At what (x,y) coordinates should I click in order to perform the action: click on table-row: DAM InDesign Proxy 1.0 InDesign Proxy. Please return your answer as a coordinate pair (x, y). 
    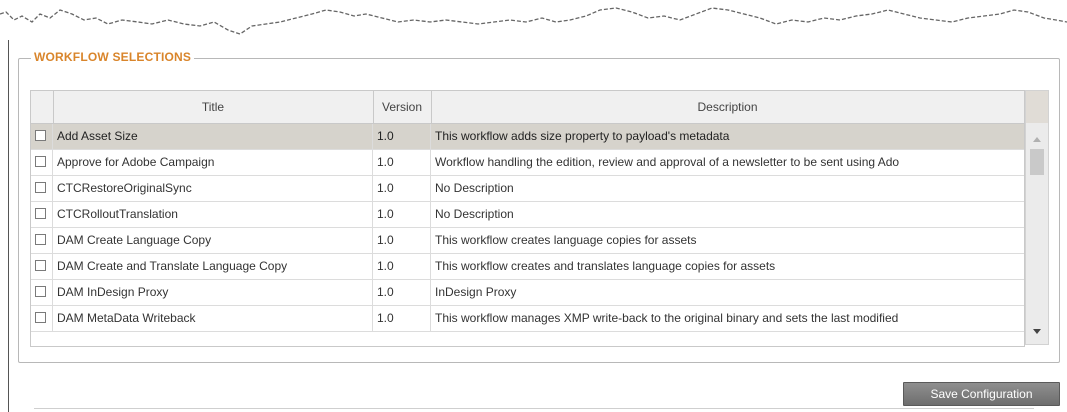
    Looking at the image, I should click on (527, 293).